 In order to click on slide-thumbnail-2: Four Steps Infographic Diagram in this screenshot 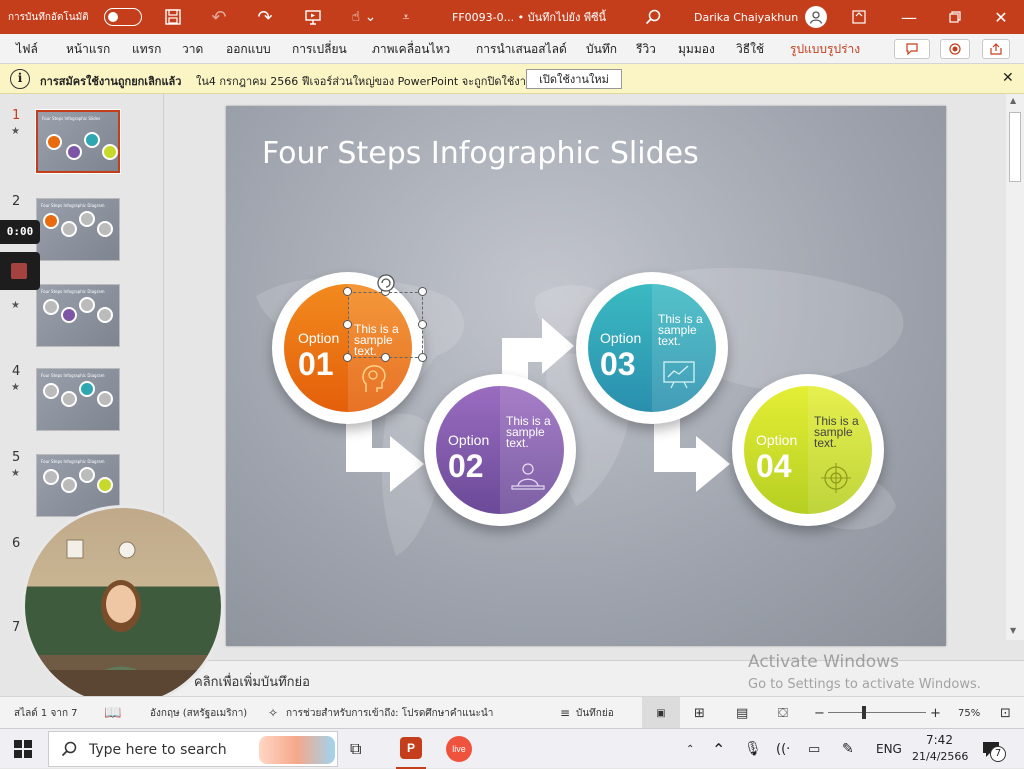, I will do `click(78, 229)`.